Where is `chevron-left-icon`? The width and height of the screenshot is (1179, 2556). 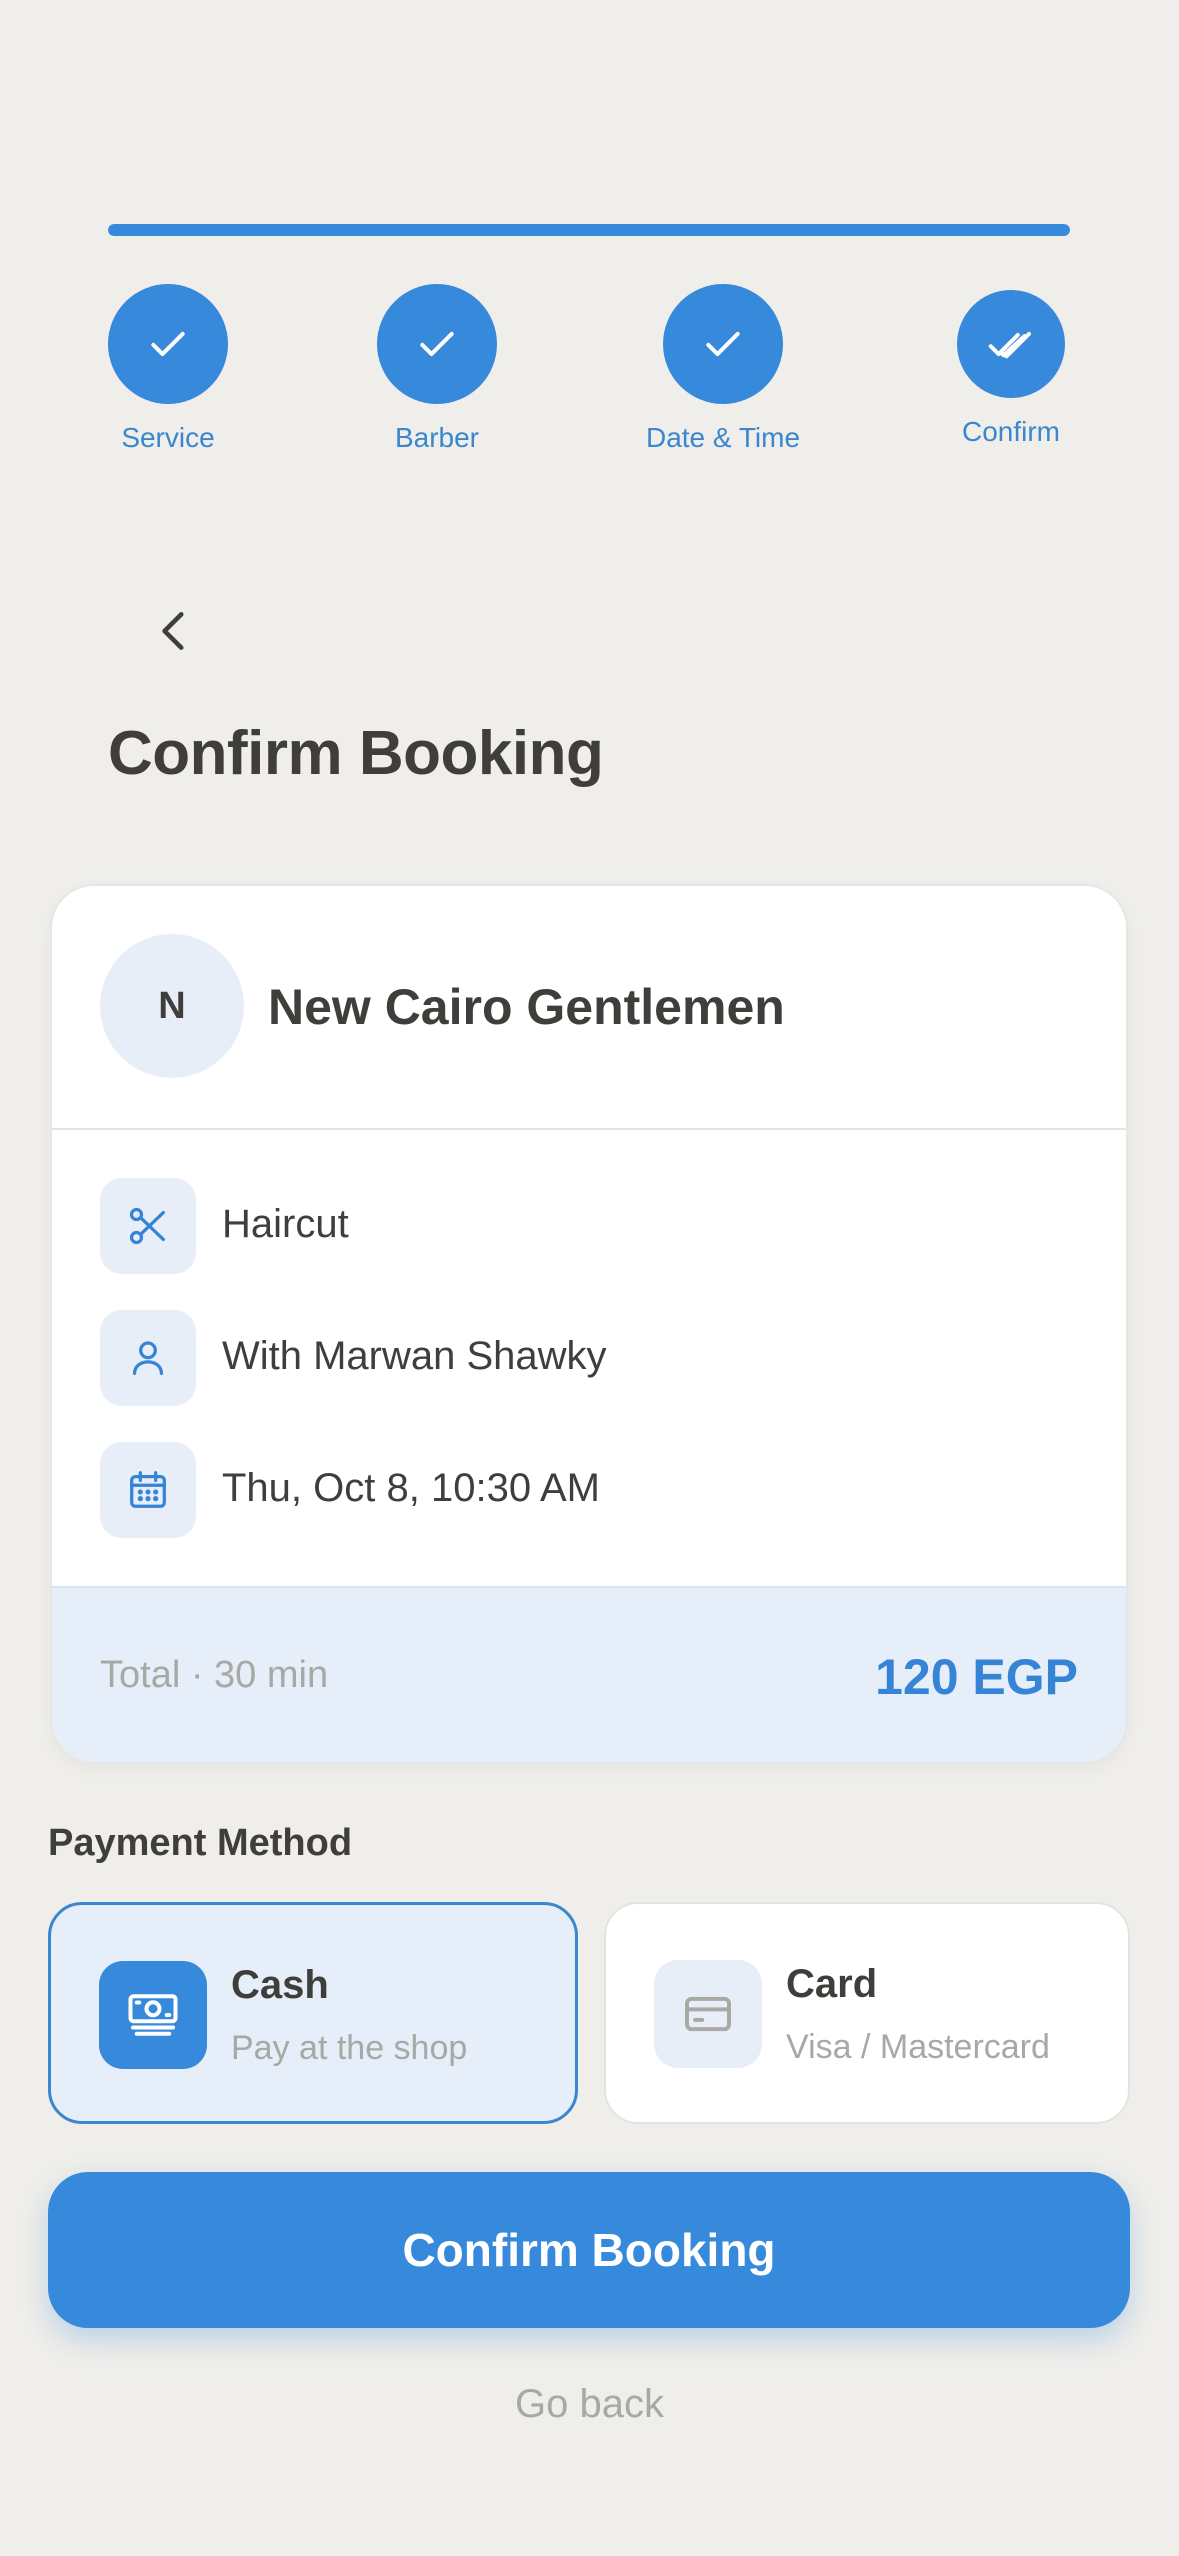 chevron-left-icon is located at coordinates (173, 631).